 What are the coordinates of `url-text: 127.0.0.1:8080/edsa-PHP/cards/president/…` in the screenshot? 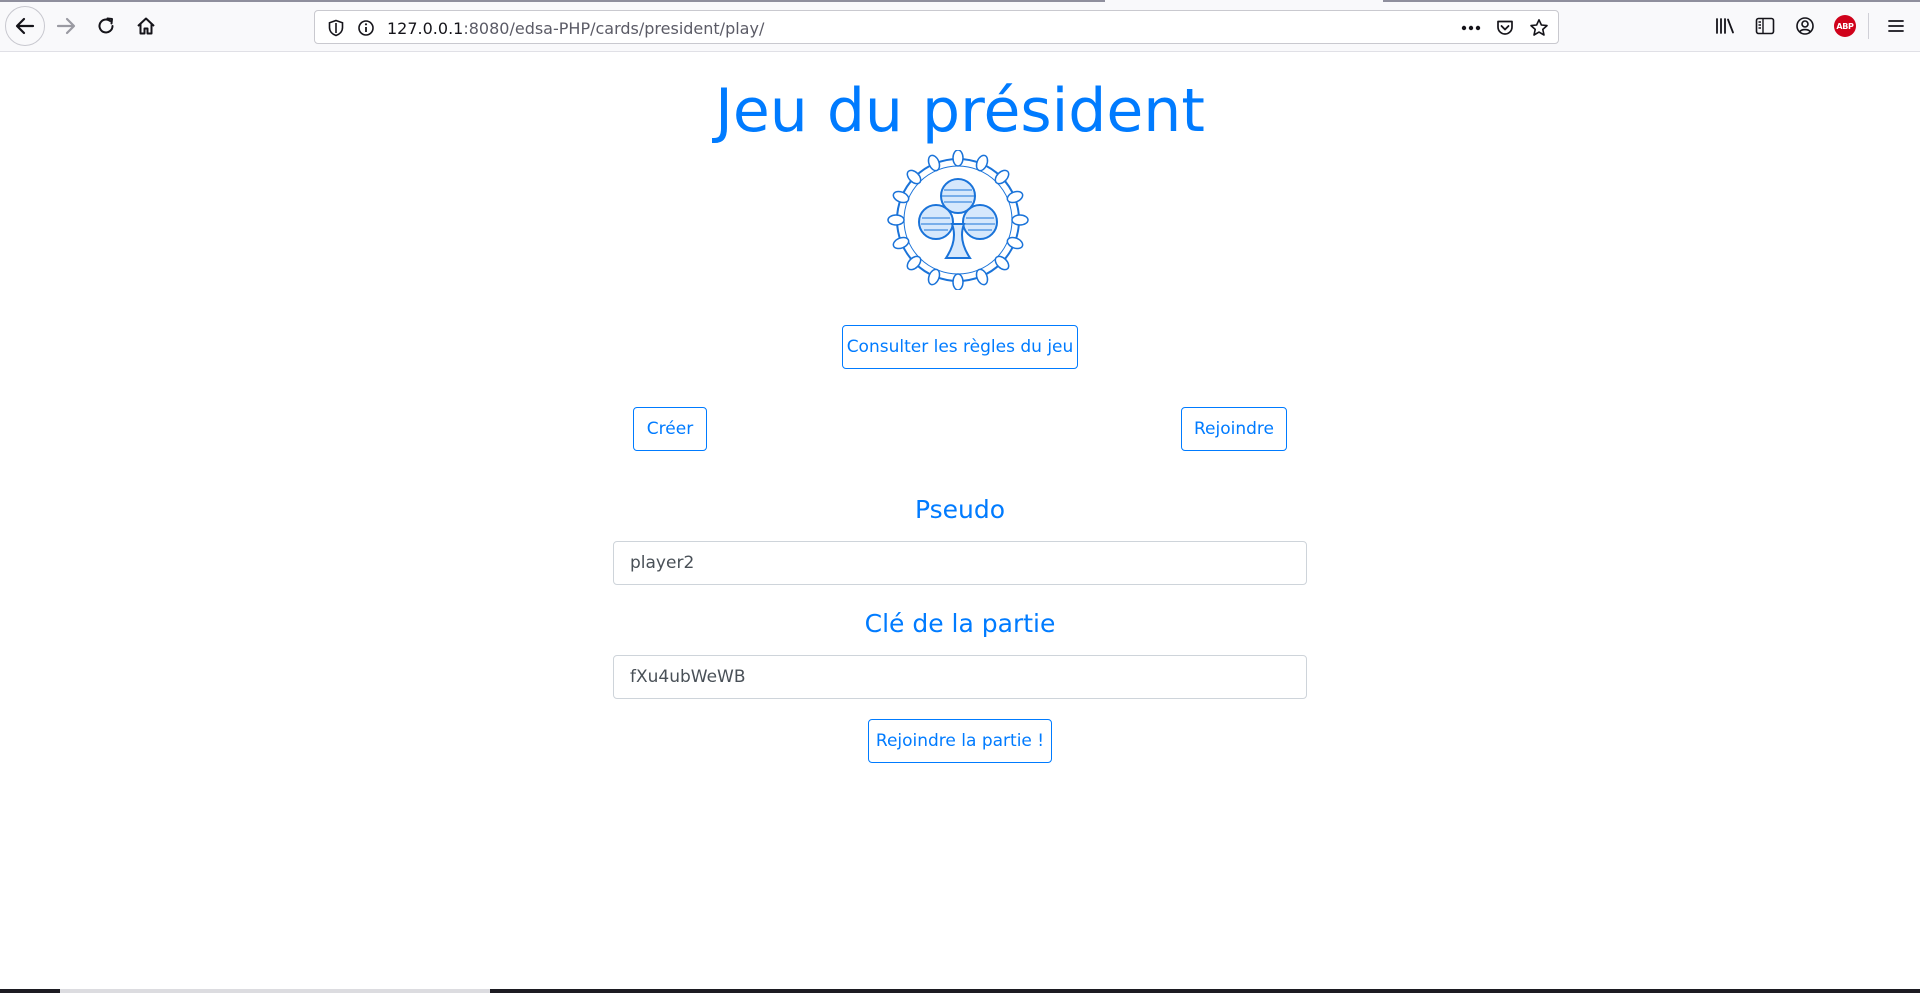 It's located at (575, 28).